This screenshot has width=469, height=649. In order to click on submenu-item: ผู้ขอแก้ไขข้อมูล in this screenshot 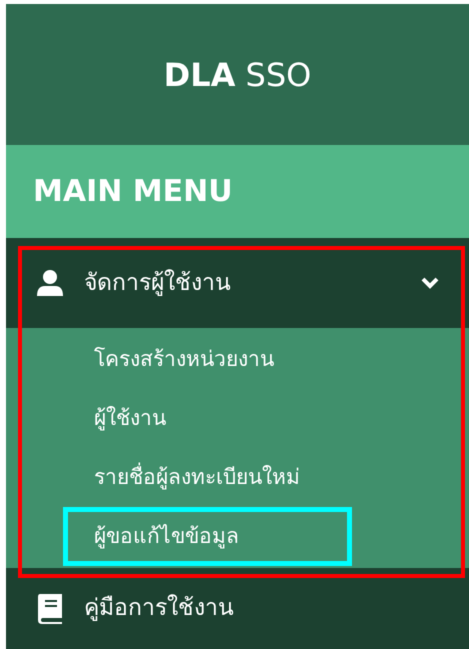, I will do `click(207, 536)`.